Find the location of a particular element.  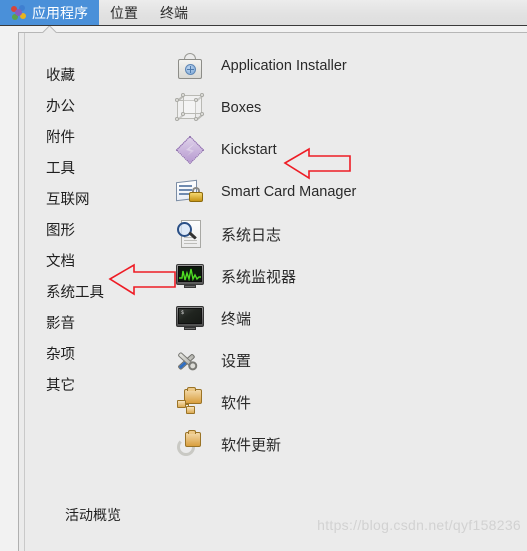

app-label: 系统监视器 is located at coordinates (259, 277).